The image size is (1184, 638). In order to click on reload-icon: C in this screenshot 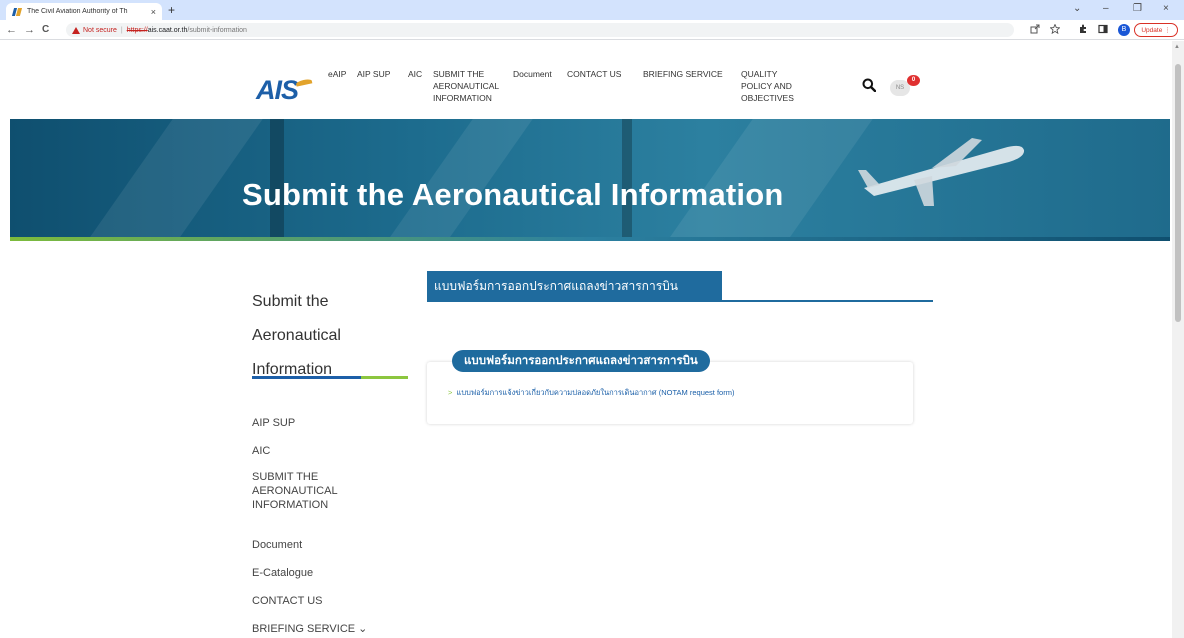, I will do `click(45, 30)`.